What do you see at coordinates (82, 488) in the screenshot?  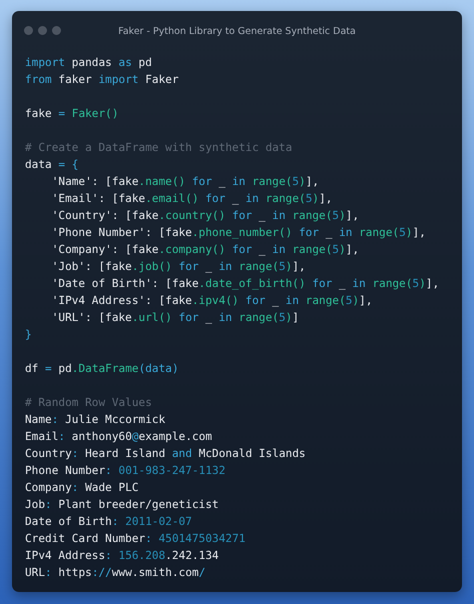 I see `code-line: Company: Wade PLC` at bounding box center [82, 488].